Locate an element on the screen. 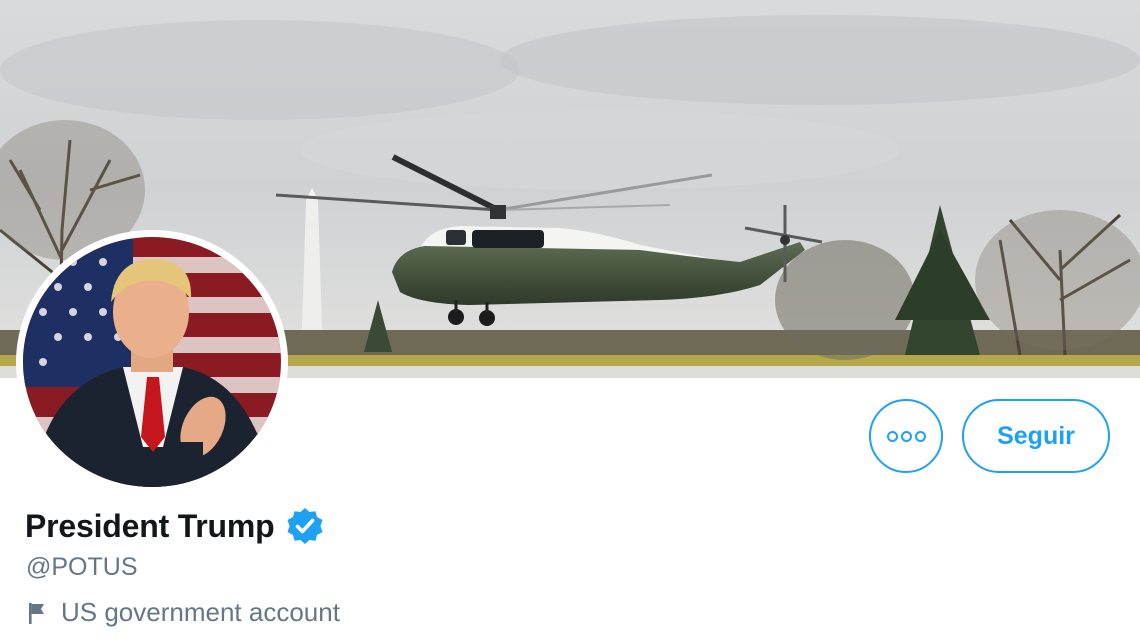 Image resolution: width=1140 pixels, height=640 pixels. flag-icon is located at coordinates (37, 613).